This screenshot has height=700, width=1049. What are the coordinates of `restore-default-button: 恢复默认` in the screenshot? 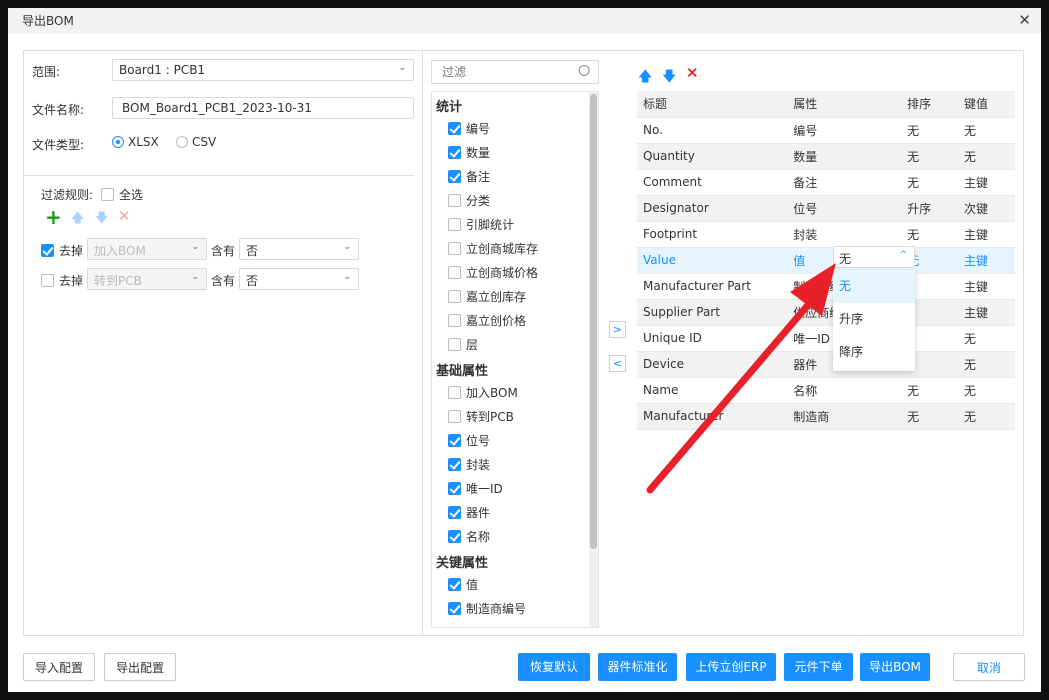 It's located at (554, 667).